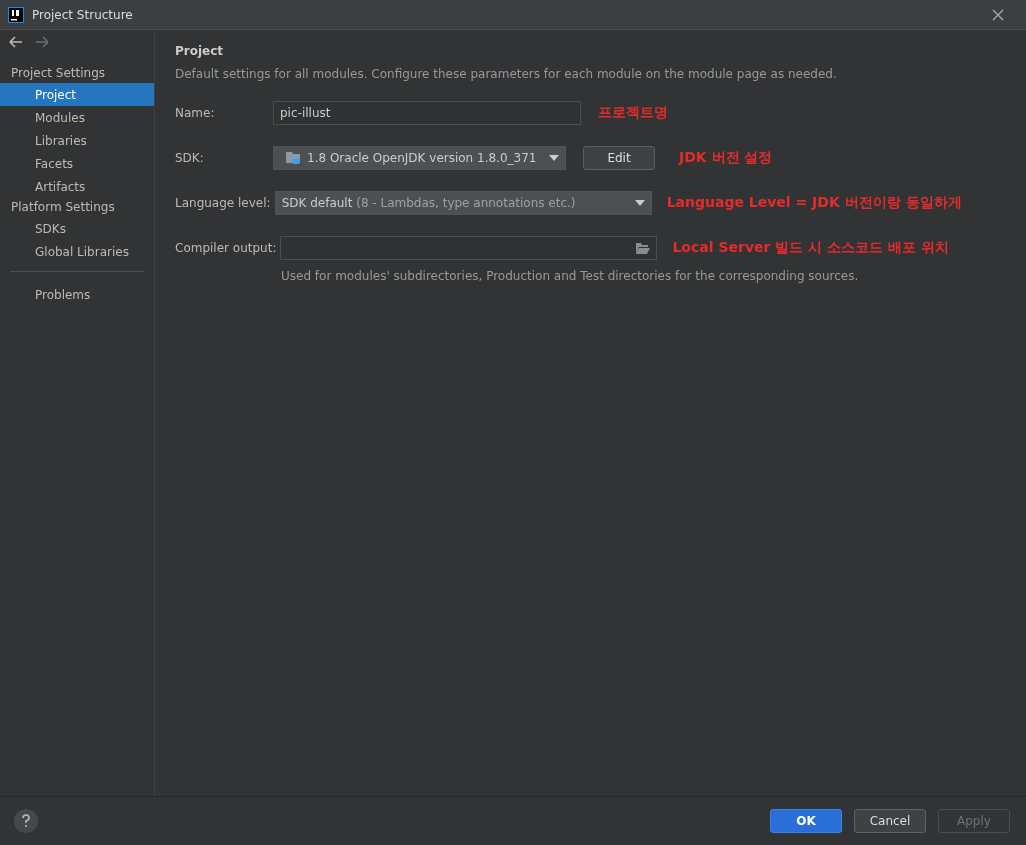  I want to click on dialog-button: OK, so click(806, 821).